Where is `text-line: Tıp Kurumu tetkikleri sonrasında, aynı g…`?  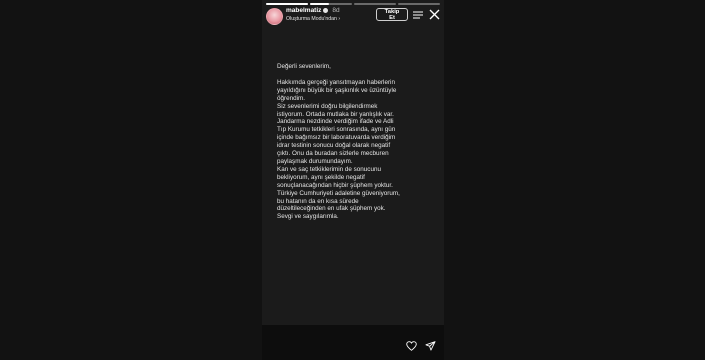 text-line: Tıp Kurumu tetkikleri sonrasında, aynı g… is located at coordinates (336, 130).